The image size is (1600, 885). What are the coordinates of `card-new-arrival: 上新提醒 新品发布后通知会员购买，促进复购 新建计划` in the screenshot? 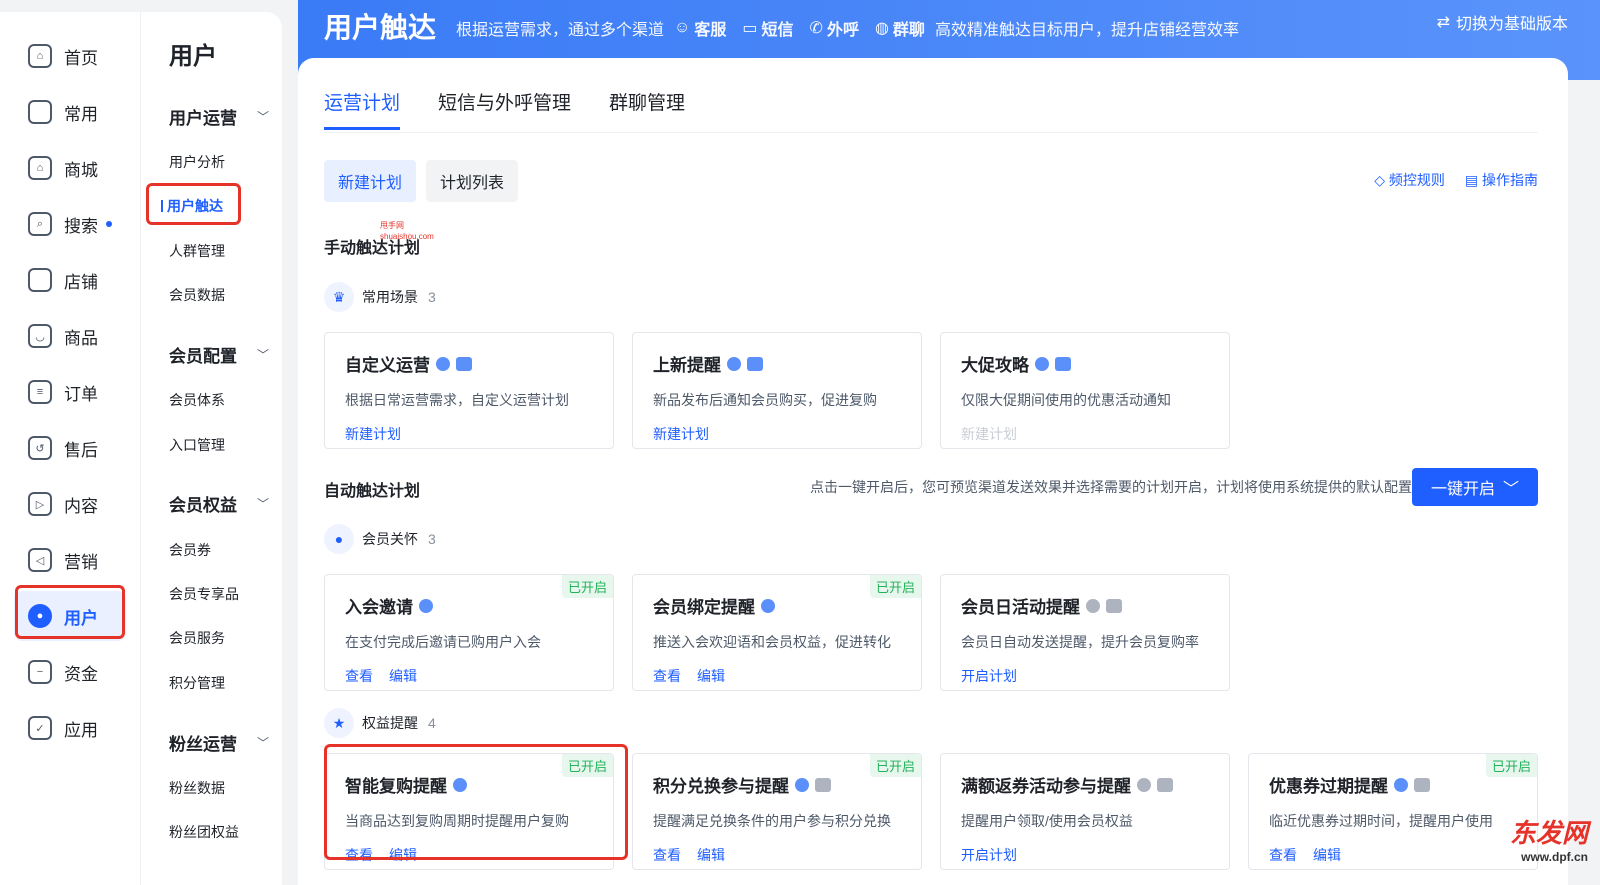 It's located at (777, 390).